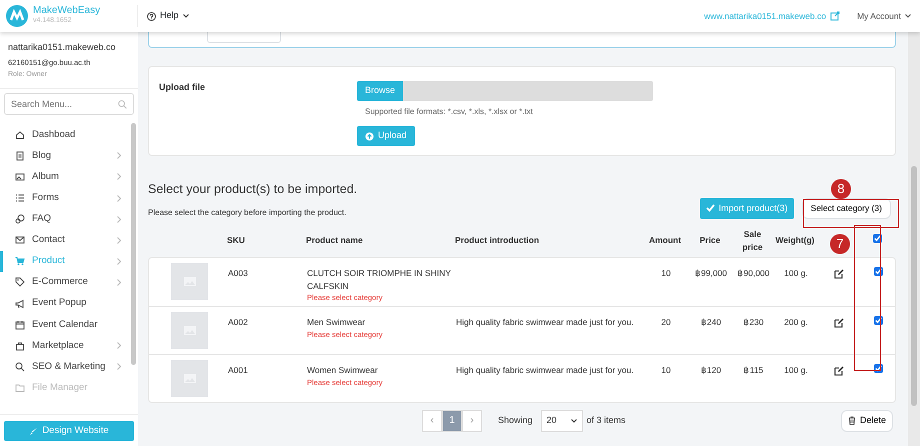 The height and width of the screenshot is (446, 920). Describe the element at coordinates (711, 322) in the screenshot. I see `price-cell-text: ฿240` at that location.